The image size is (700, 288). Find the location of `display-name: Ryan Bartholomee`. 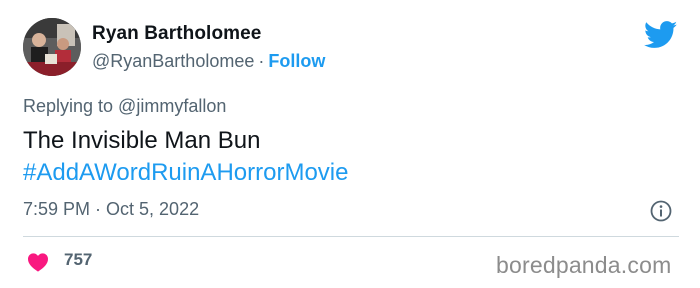

display-name: Ryan Bartholomee is located at coordinates (176, 34).